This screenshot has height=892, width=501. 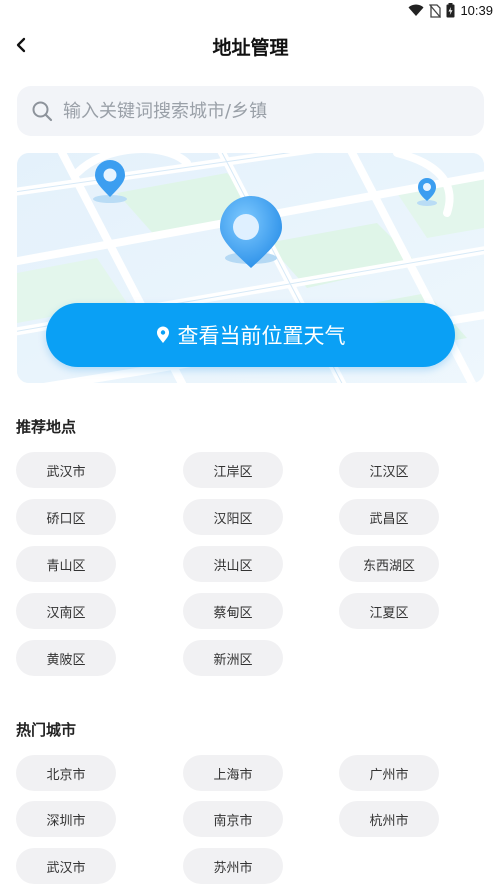 What do you see at coordinates (416, 10) in the screenshot?
I see `wifi-icon` at bounding box center [416, 10].